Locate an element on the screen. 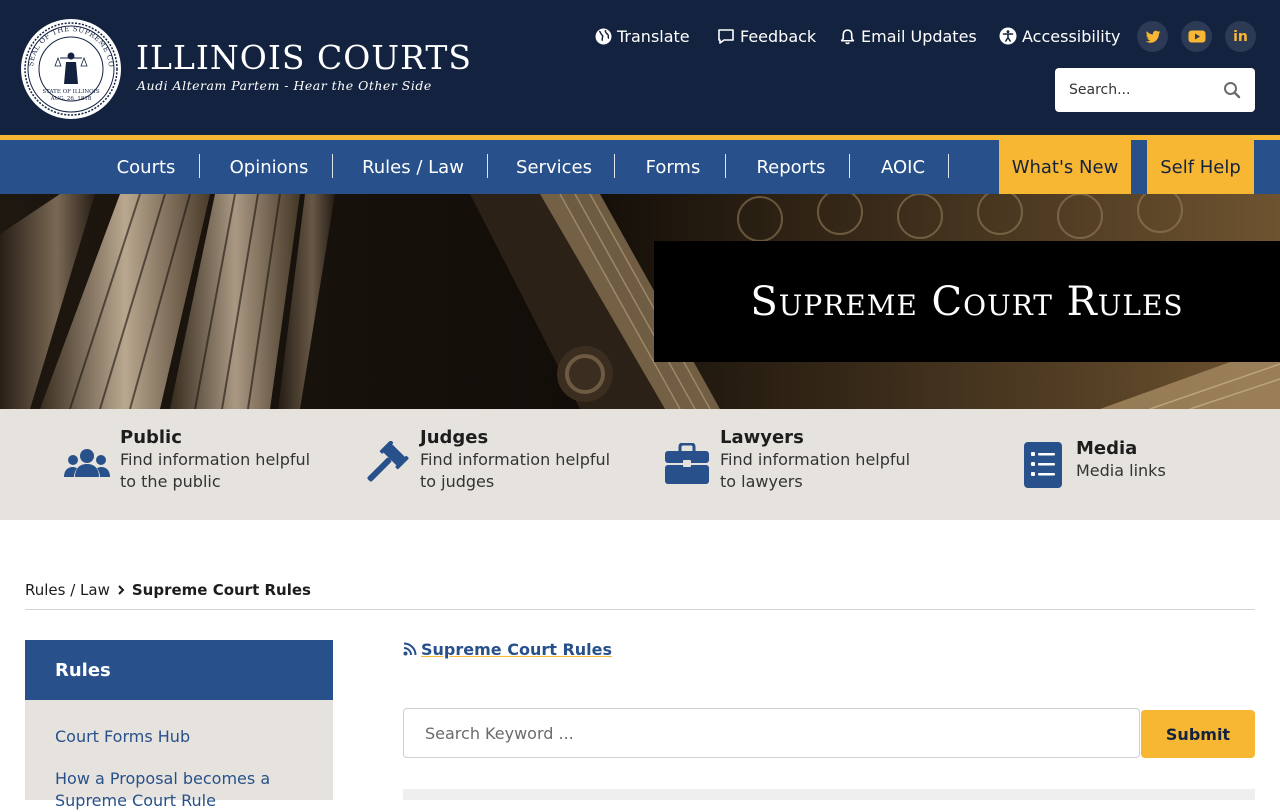 The image size is (1280, 812). breadcrumb: Rules / Law Supreme Court Rules is located at coordinates (168, 590).